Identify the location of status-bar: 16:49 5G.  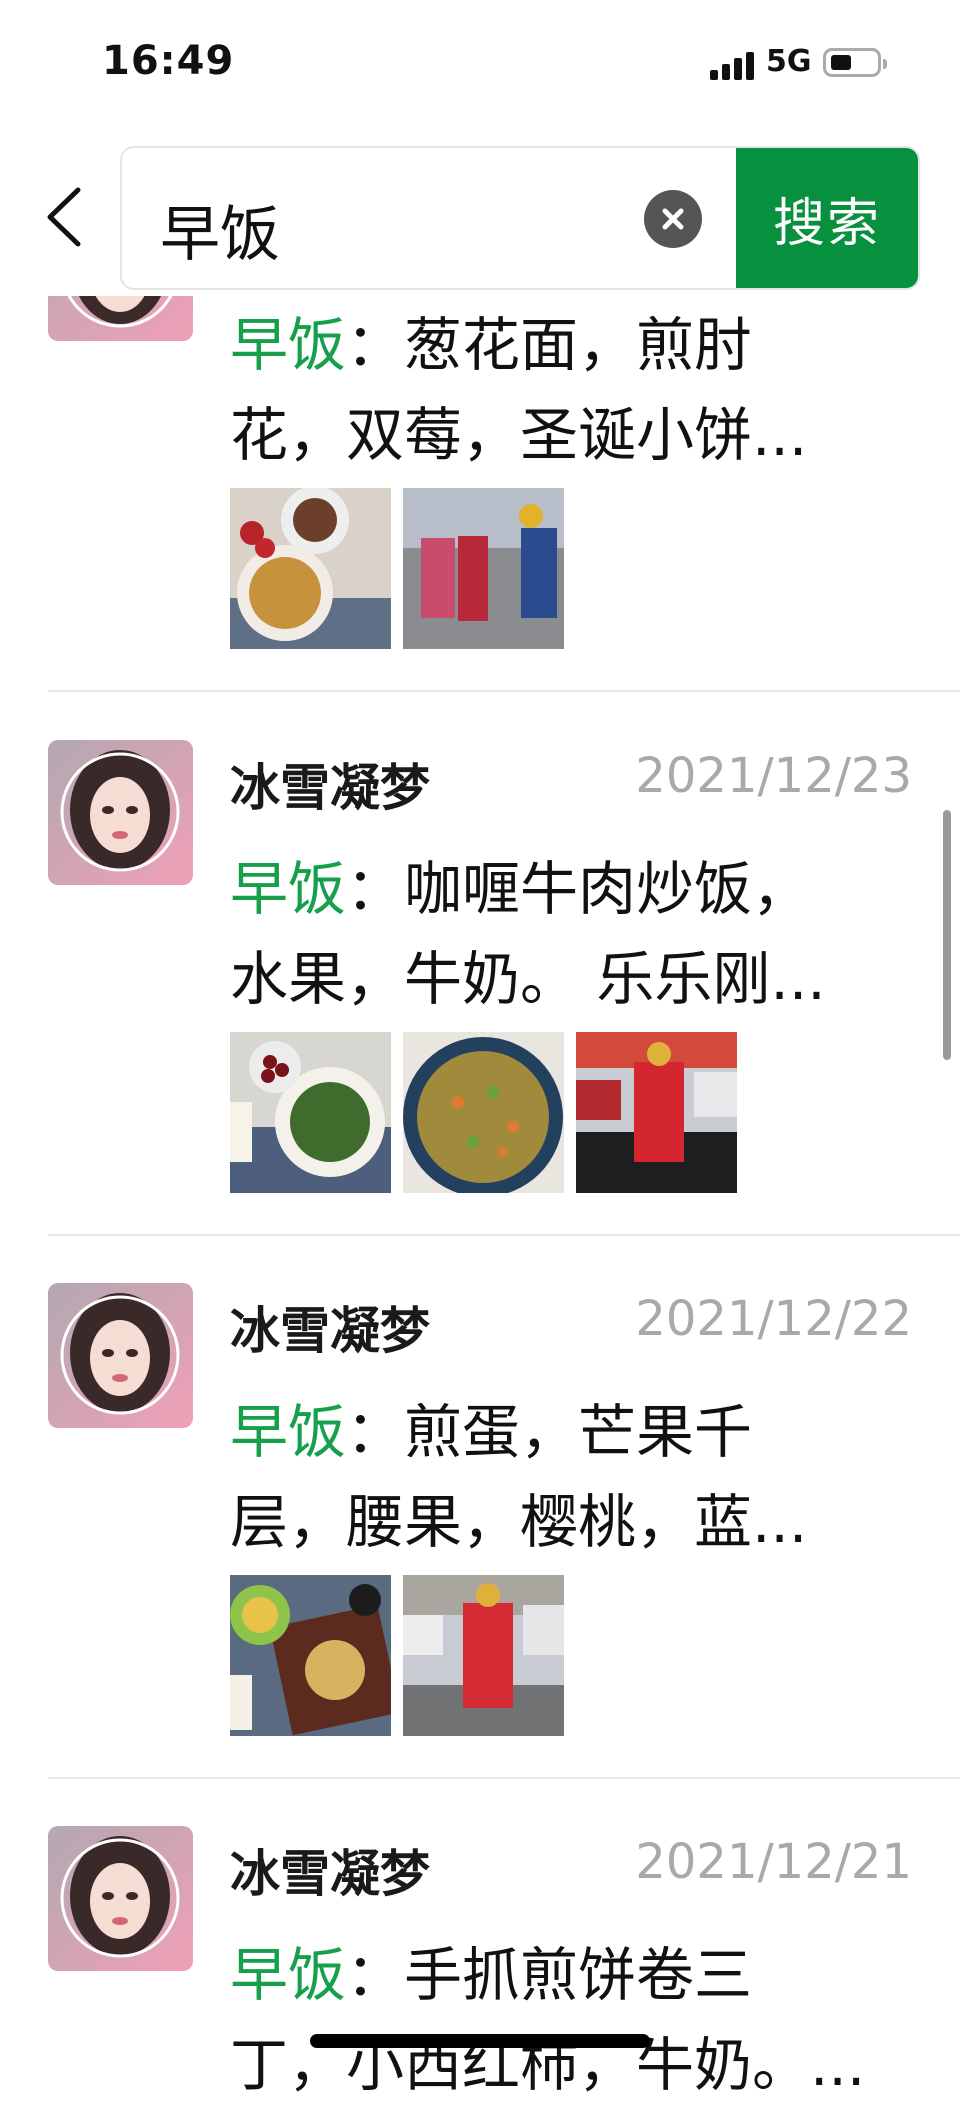
(480, 65).